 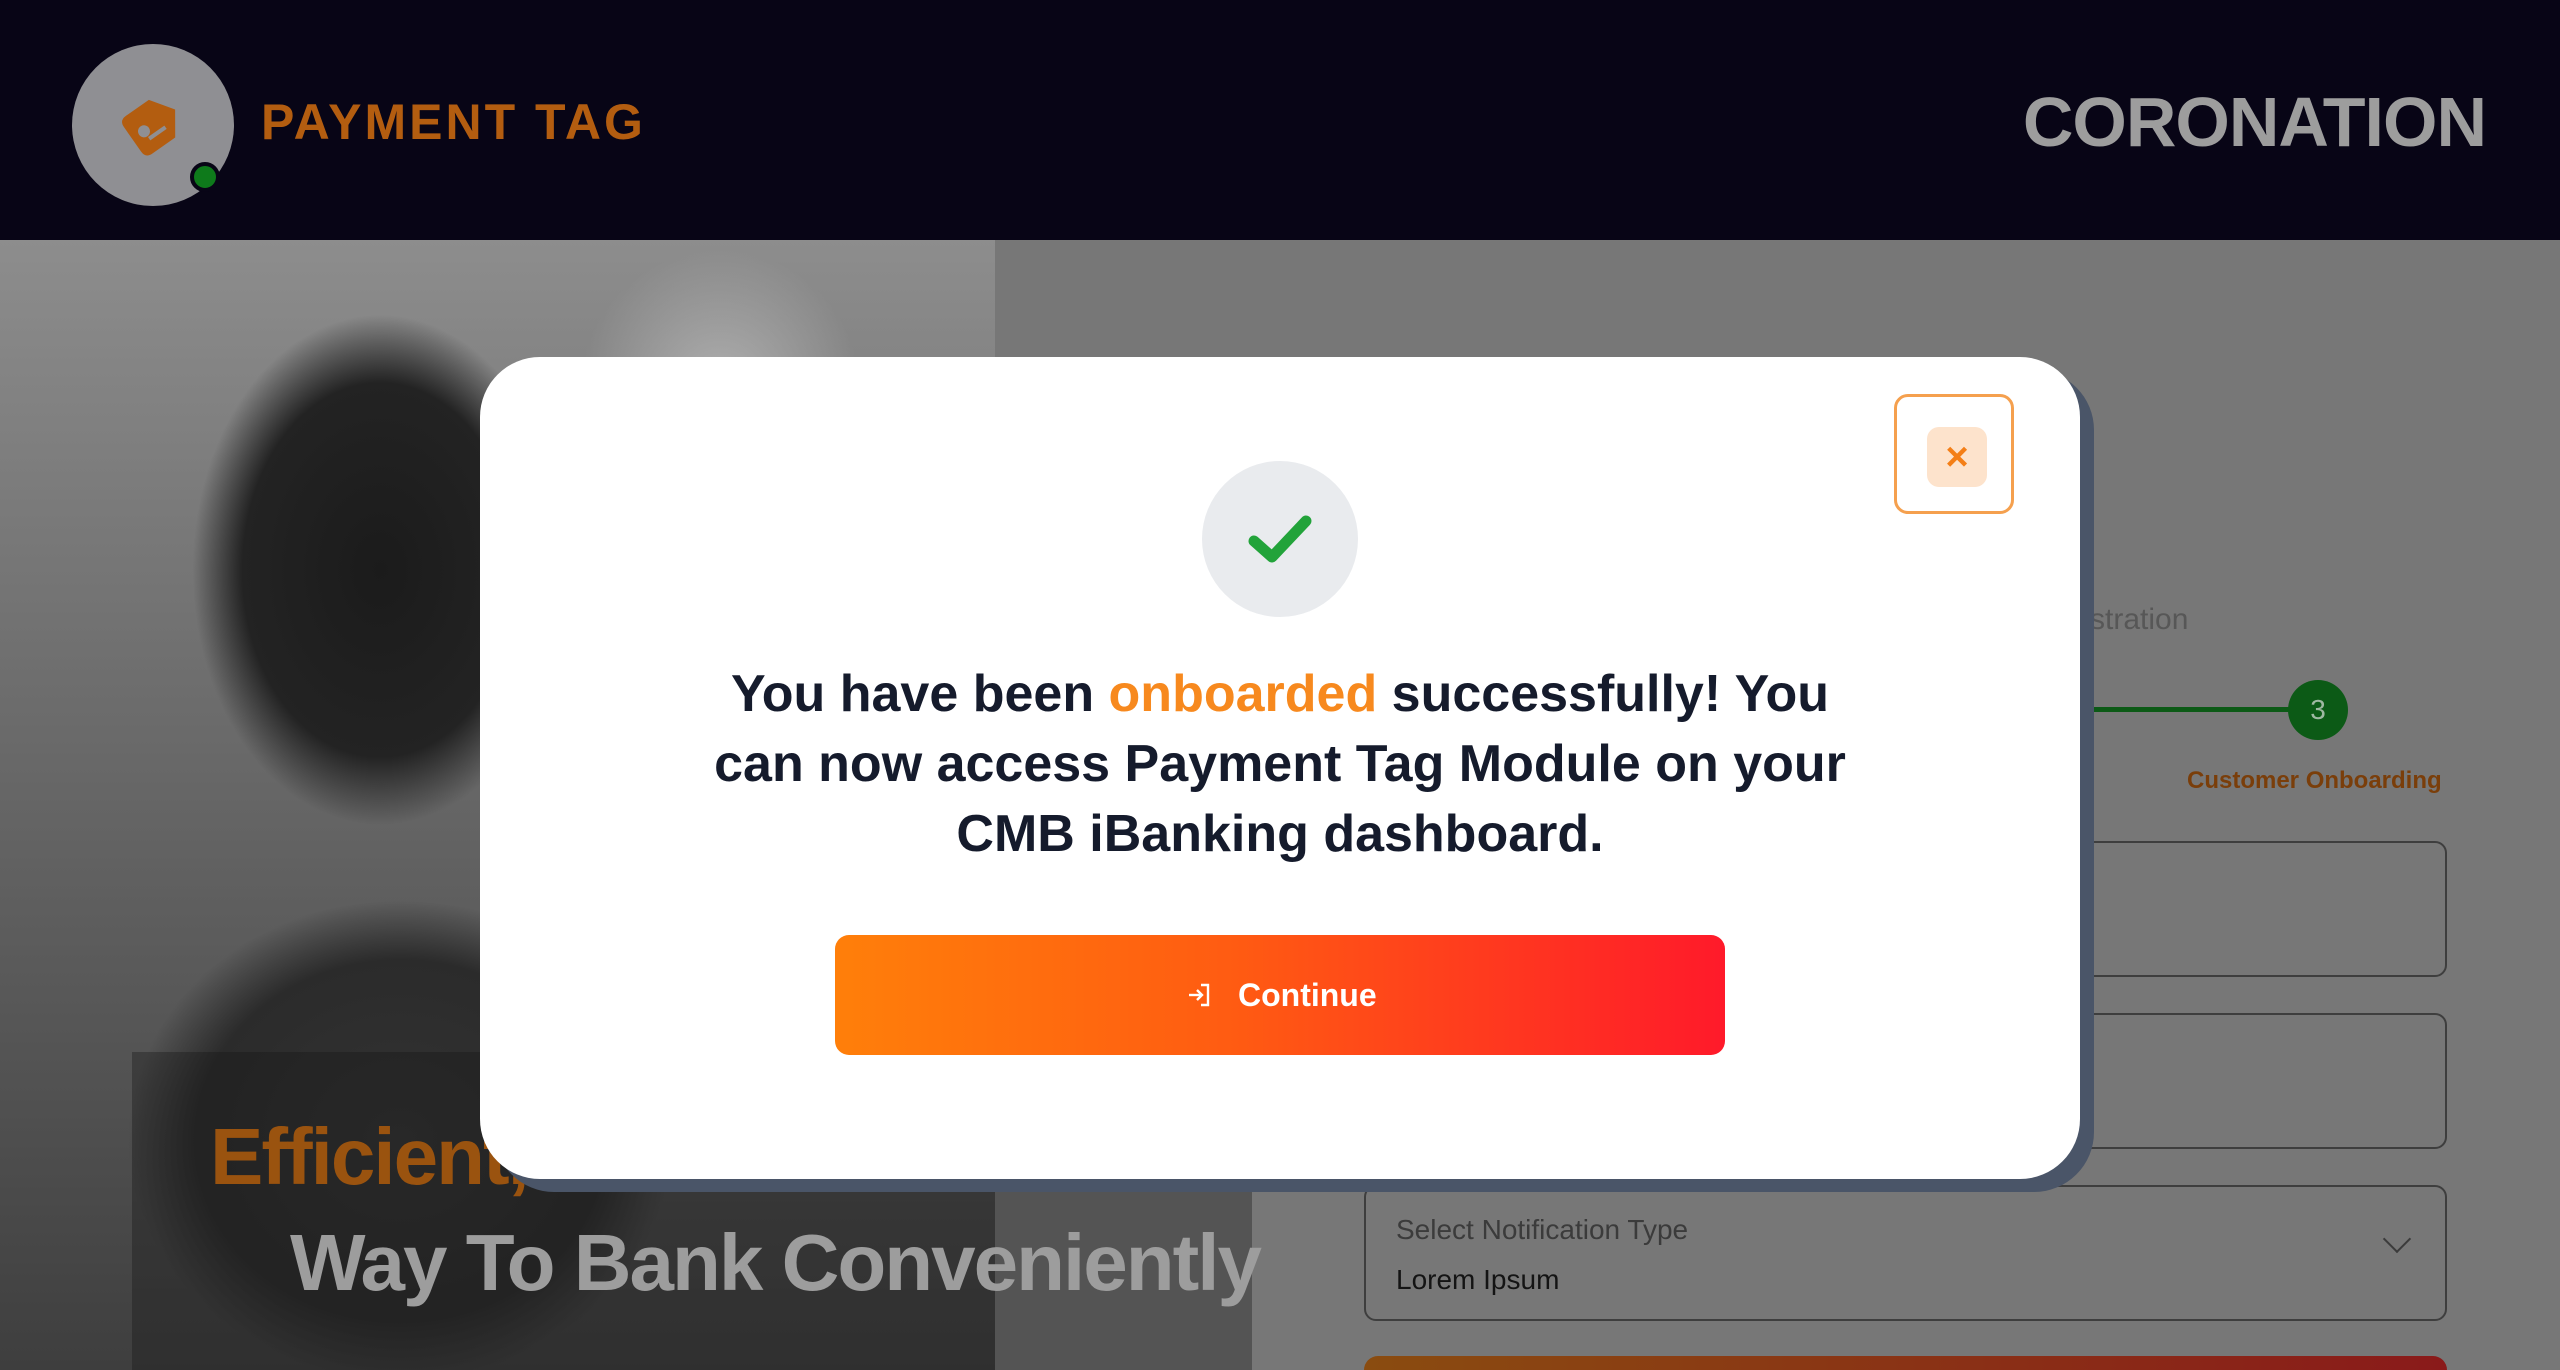 I want to click on sign-in-icon, so click(x=1199, y=995).